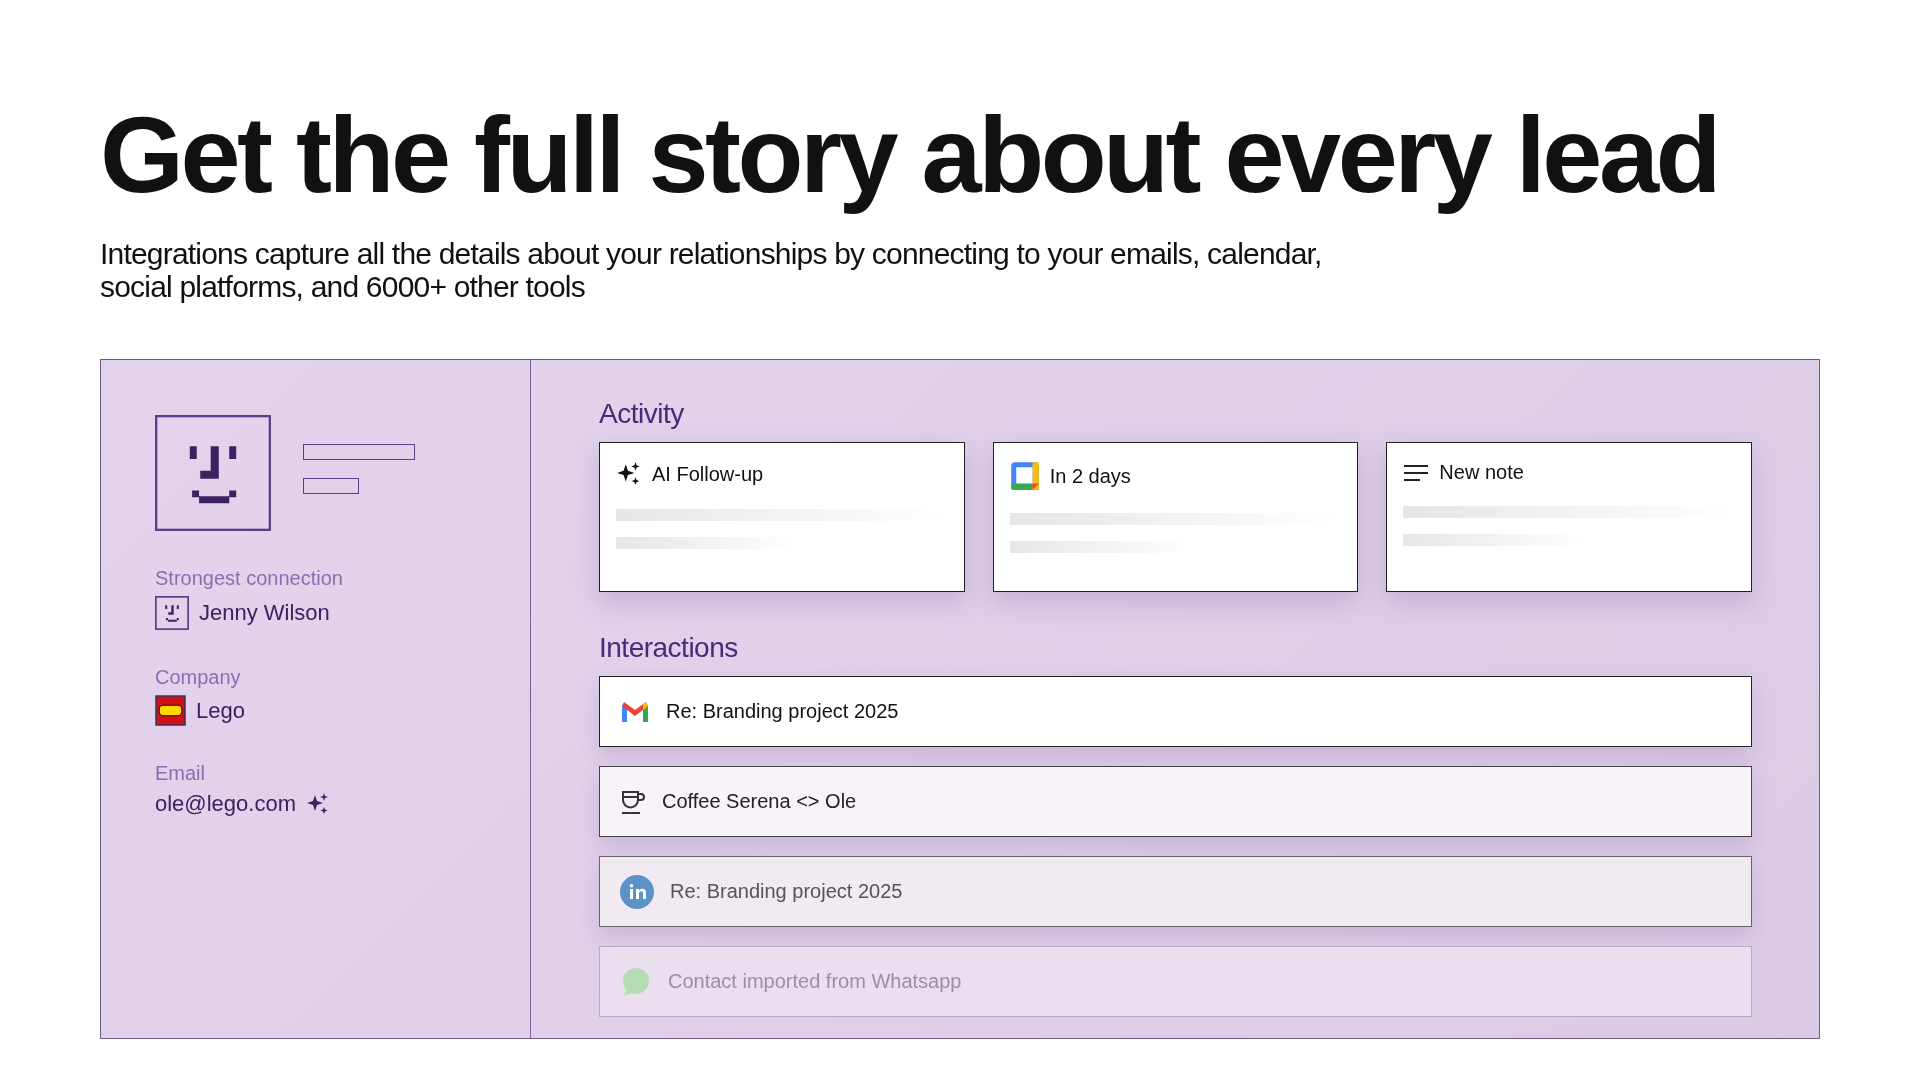 This screenshot has width=1920, height=1080. What do you see at coordinates (636, 981) in the screenshot?
I see `chat-bubble-icon` at bounding box center [636, 981].